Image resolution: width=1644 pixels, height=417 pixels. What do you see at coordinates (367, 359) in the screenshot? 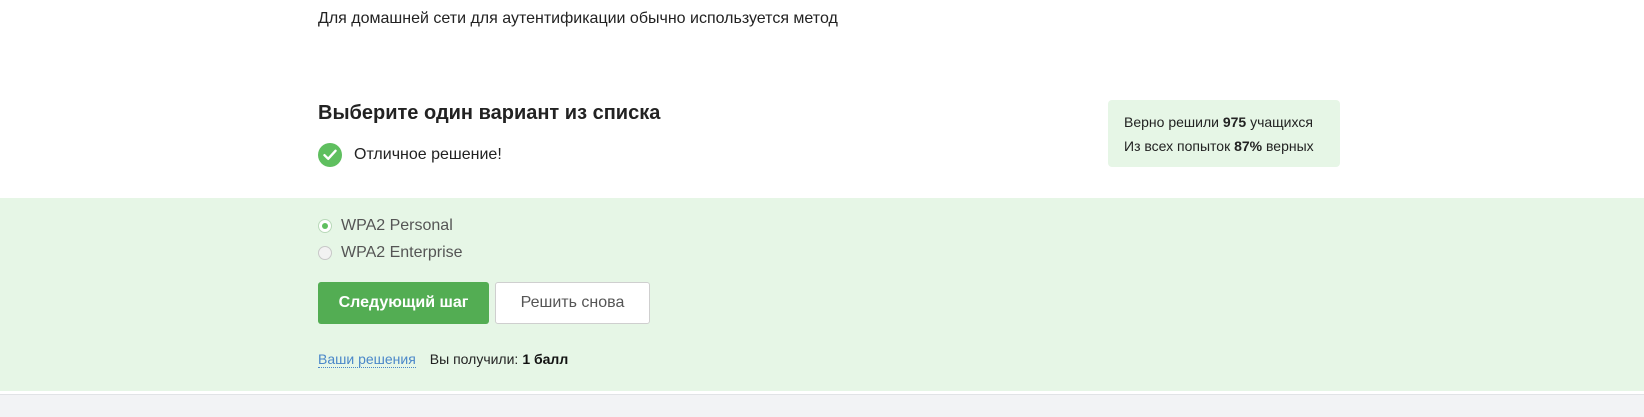
I see `your-solutions-link: Ваши решения` at bounding box center [367, 359].